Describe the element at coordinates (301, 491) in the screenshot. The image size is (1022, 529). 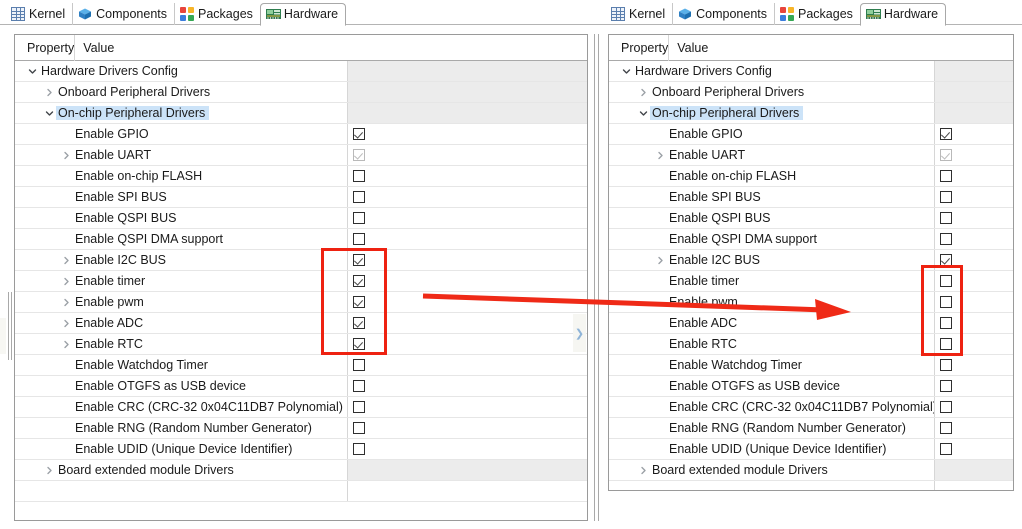
I see `table-row` at that location.